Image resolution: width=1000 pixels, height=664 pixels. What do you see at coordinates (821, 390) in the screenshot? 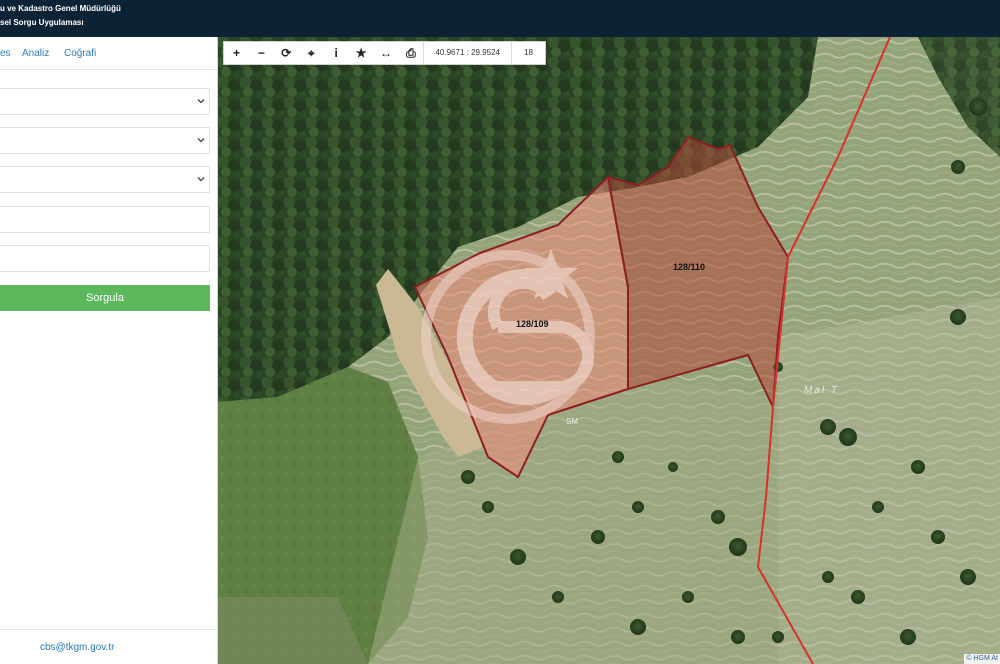
I see `road-label: Mal T` at bounding box center [821, 390].